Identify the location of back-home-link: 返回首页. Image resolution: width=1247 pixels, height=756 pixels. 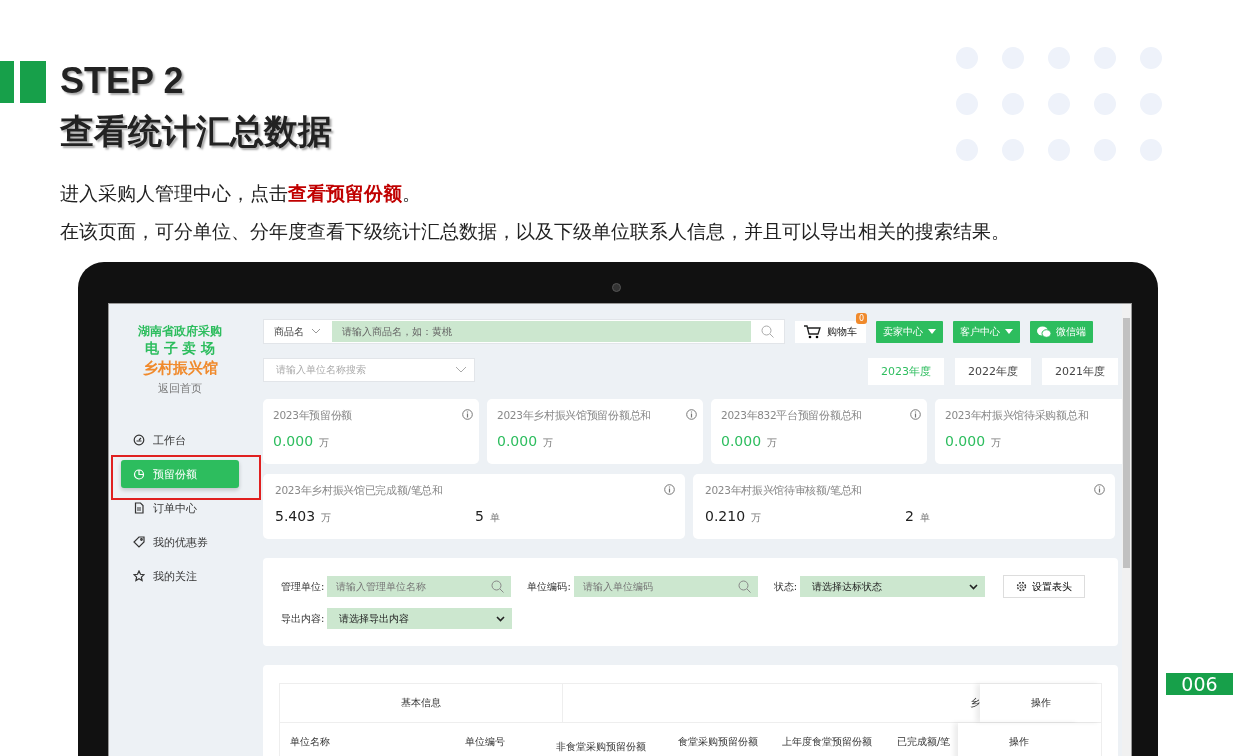
(180, 388).